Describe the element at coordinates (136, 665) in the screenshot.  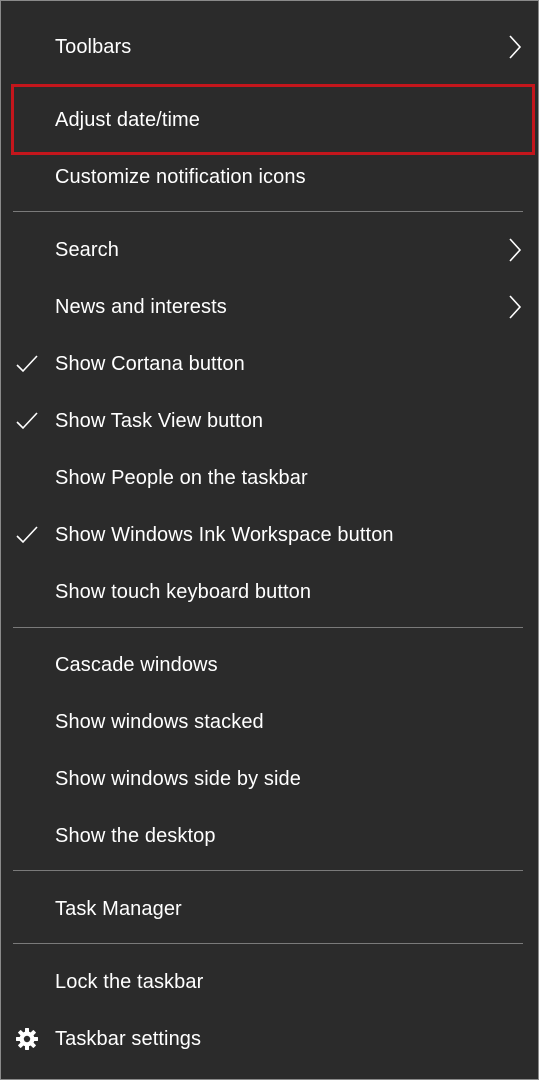
I see `menu-item-label: Cascade windows` at that location.